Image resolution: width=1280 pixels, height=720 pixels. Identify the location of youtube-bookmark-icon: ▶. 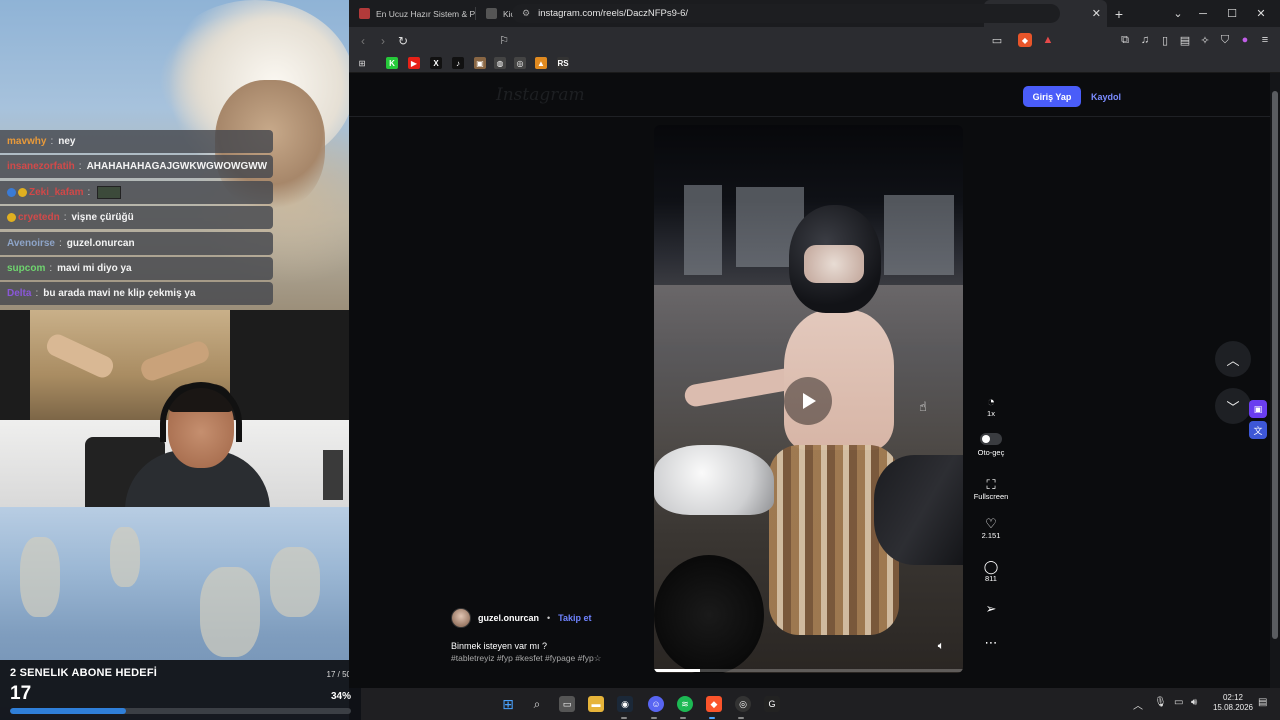
(414, 63).